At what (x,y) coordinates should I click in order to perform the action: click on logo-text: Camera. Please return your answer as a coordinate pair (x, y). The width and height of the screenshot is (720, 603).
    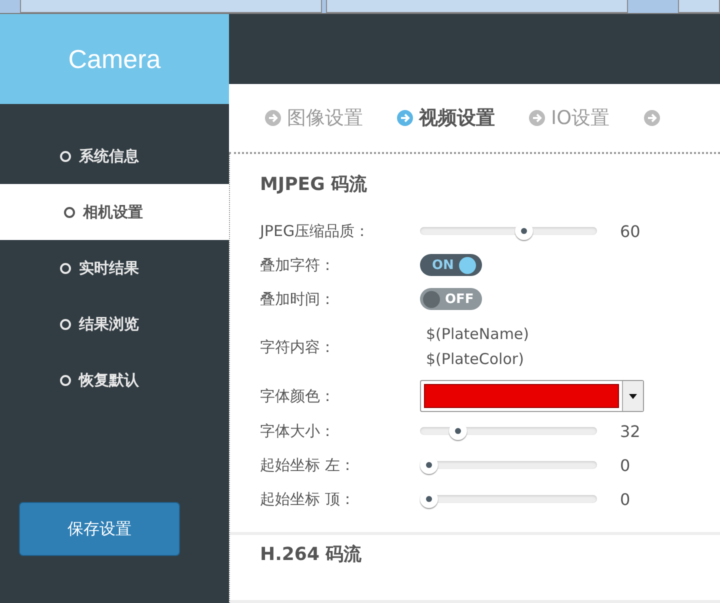
    Looking at the image, I should click on (114, 59).